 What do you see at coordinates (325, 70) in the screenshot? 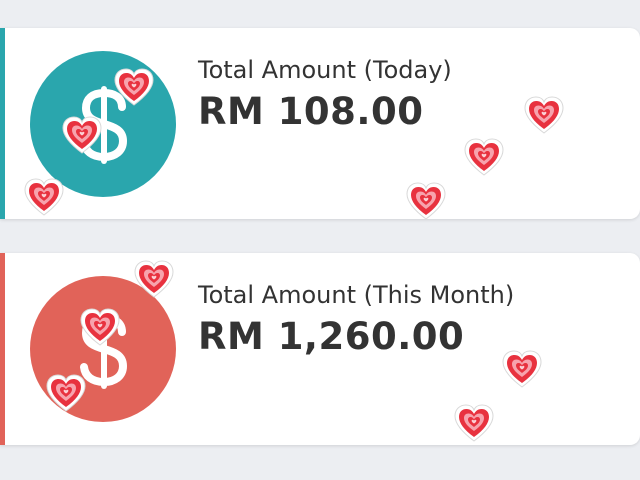
I see `card-label: Total Amount (Today)` at bounding box center [325, 70].